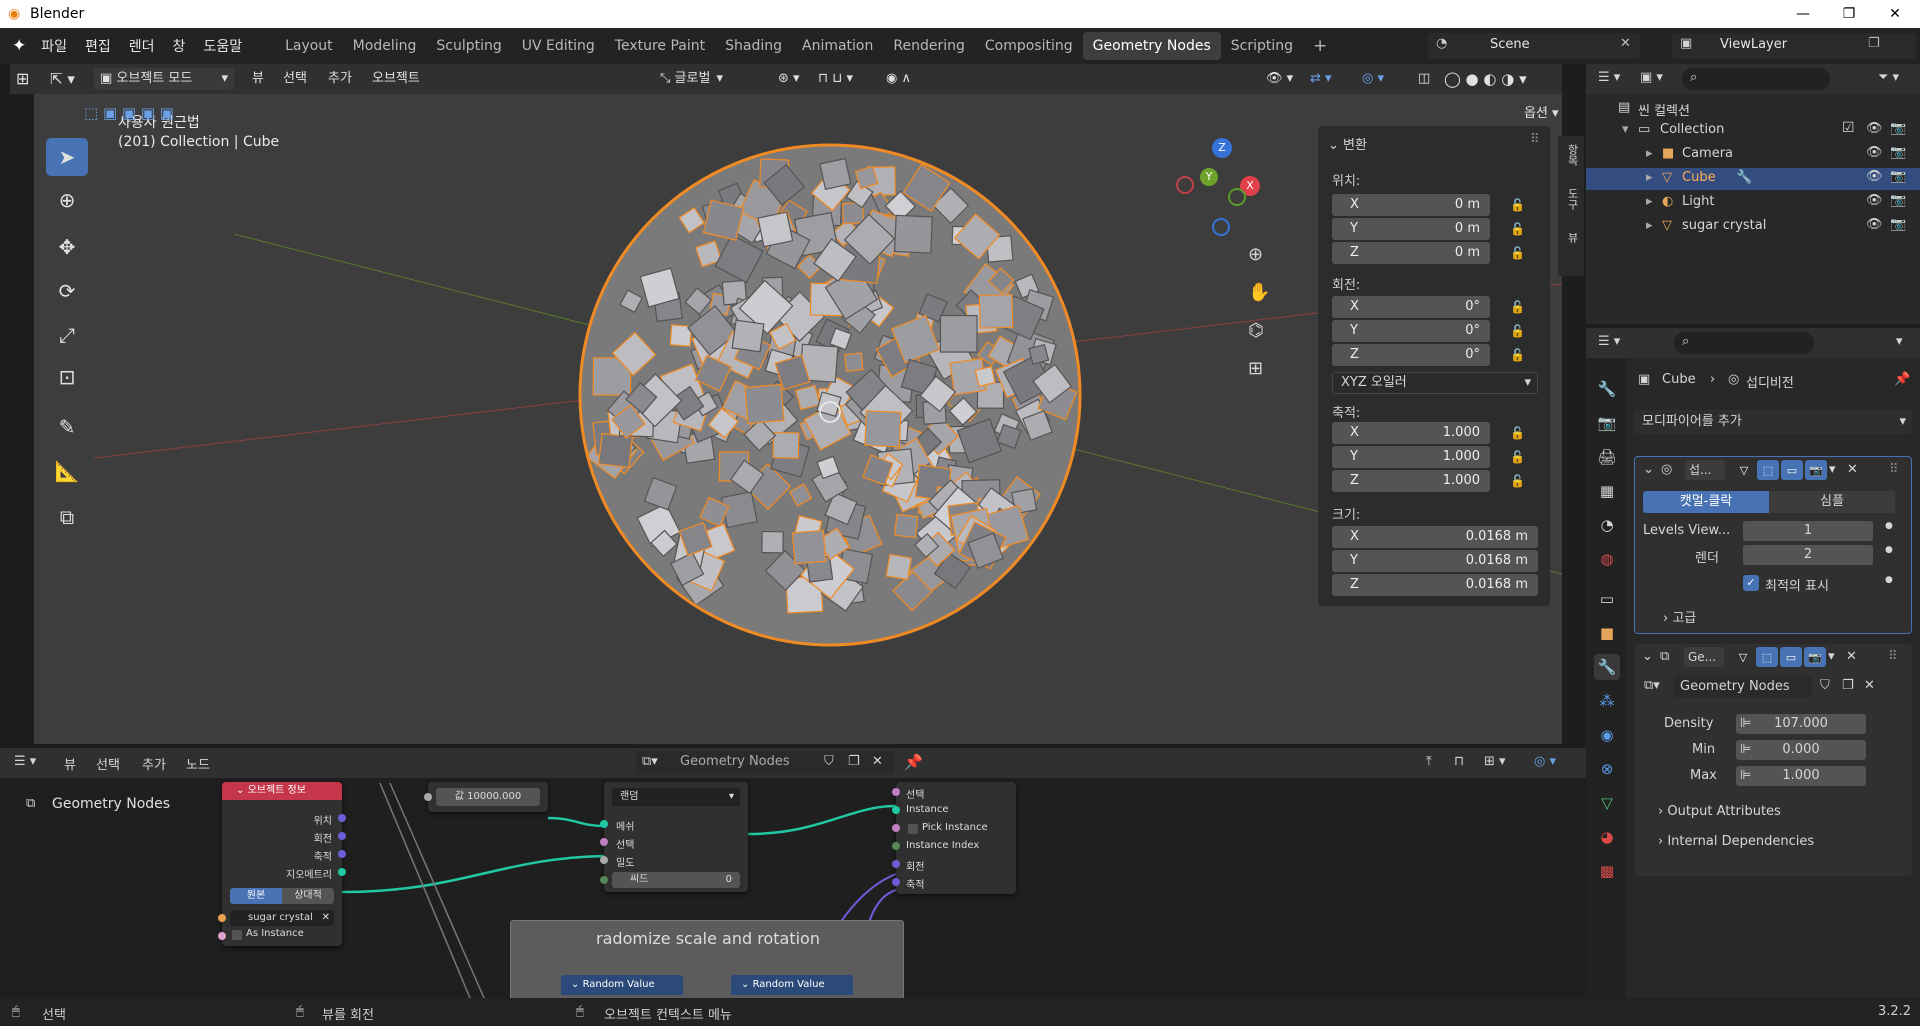 This screenshot has width=1920, height=1026. I want to click on visibility-icon: 👁 ▾, so click(1279, 79).